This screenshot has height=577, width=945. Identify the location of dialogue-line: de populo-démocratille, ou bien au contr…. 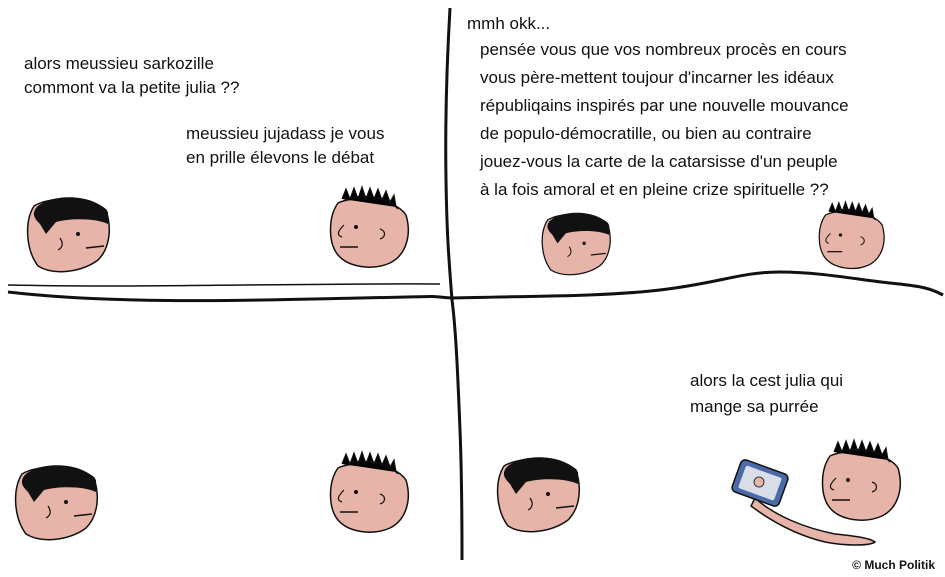
(646, 133).